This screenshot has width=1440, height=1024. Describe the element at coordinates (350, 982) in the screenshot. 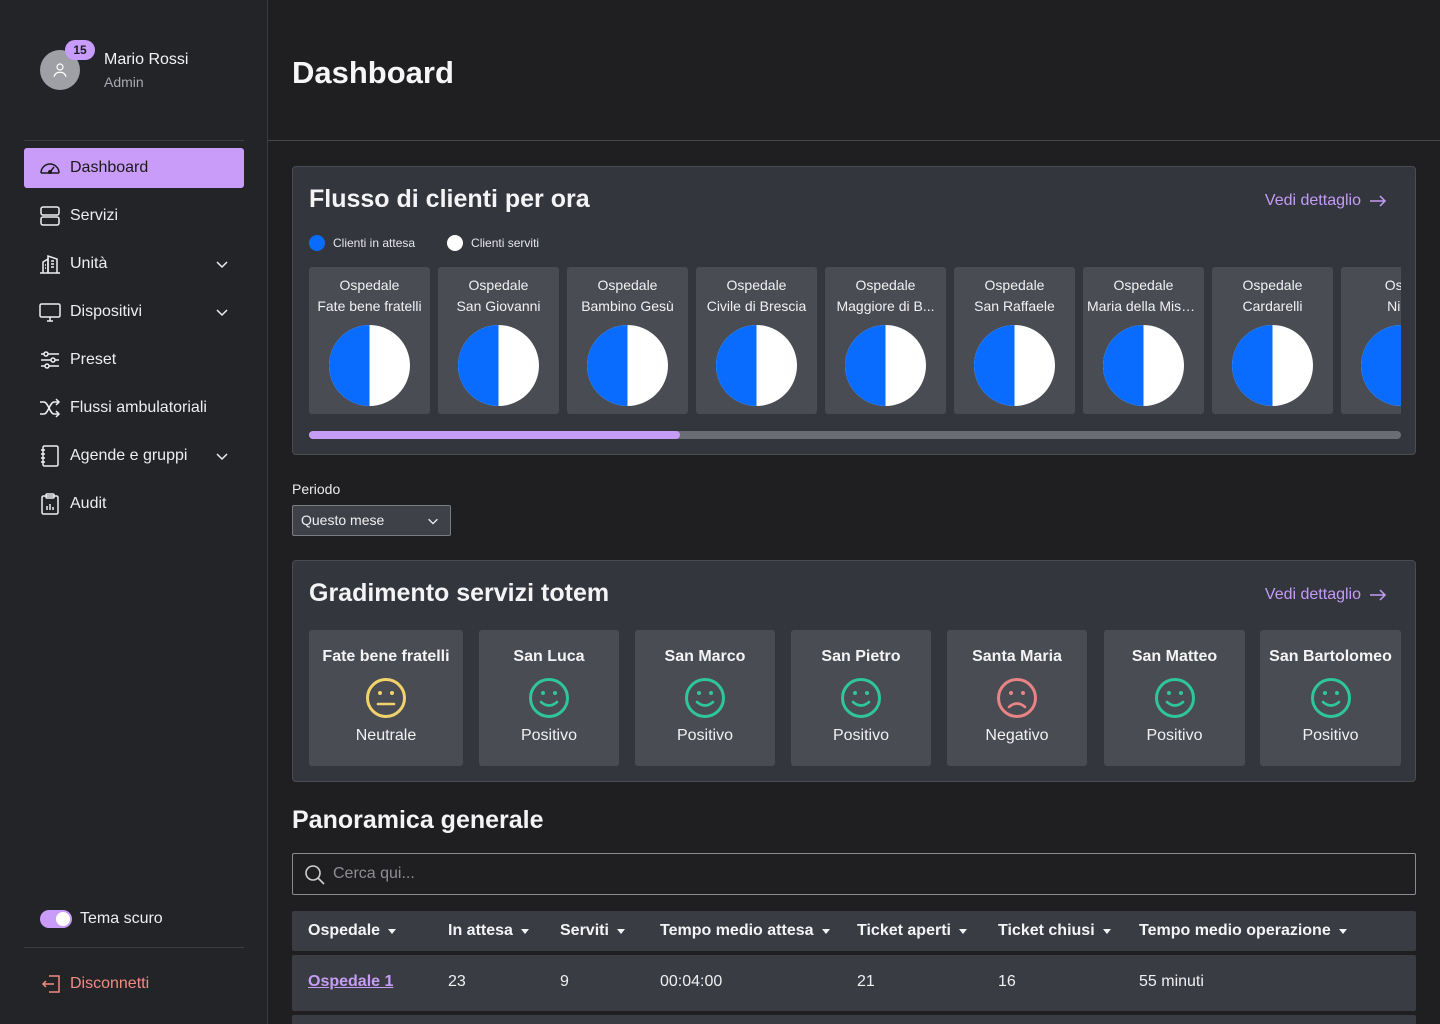

I see `hospital-link: Ospedale 1` at that location.